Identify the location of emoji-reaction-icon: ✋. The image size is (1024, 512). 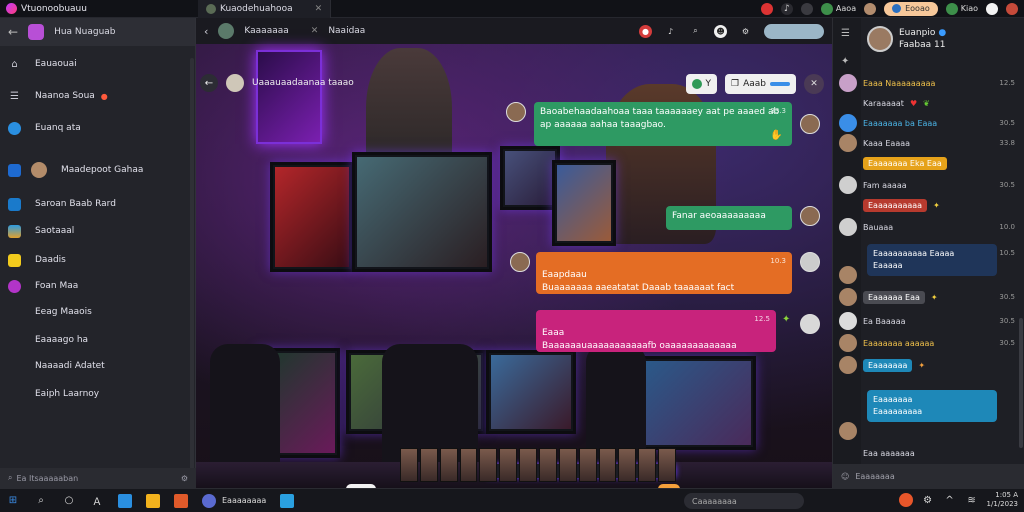
(776, 135).